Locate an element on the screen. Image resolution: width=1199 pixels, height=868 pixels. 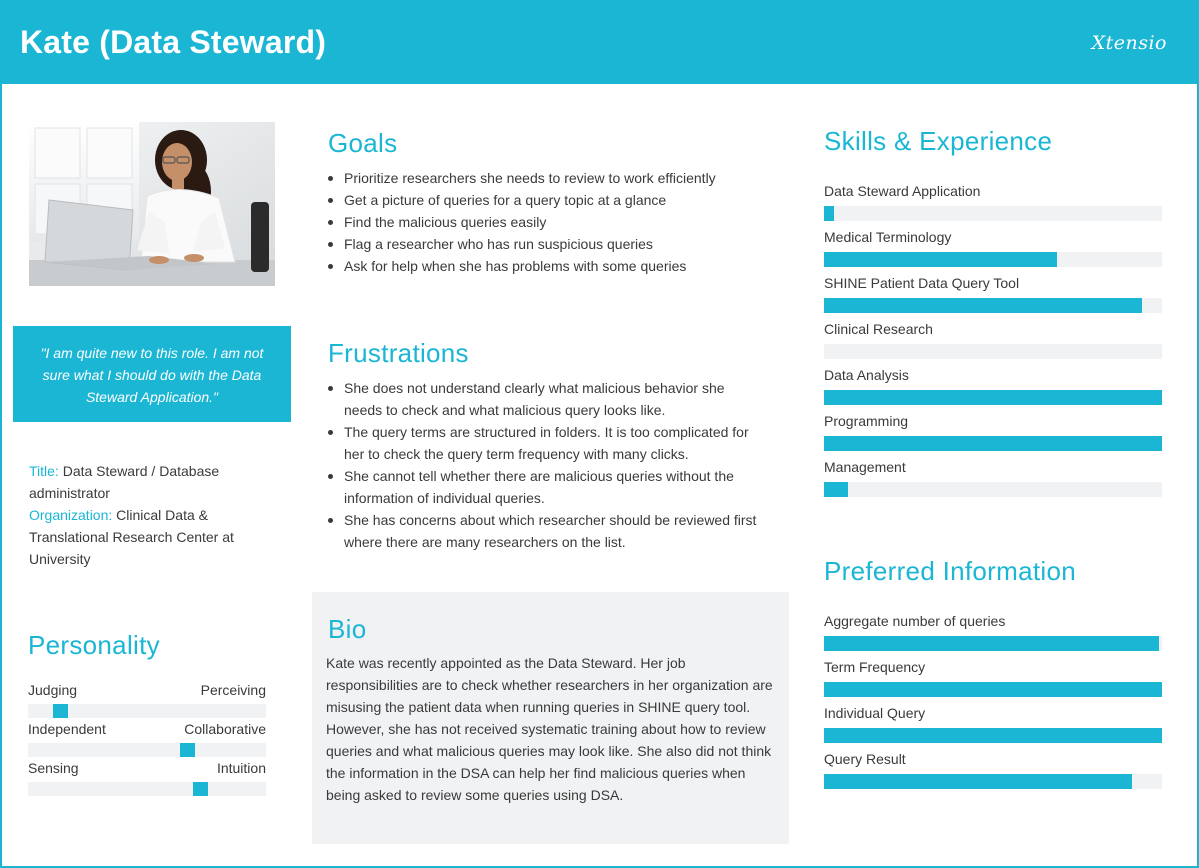
preferred-item: Aggregate number of queries is located at coordinates (993, 635).